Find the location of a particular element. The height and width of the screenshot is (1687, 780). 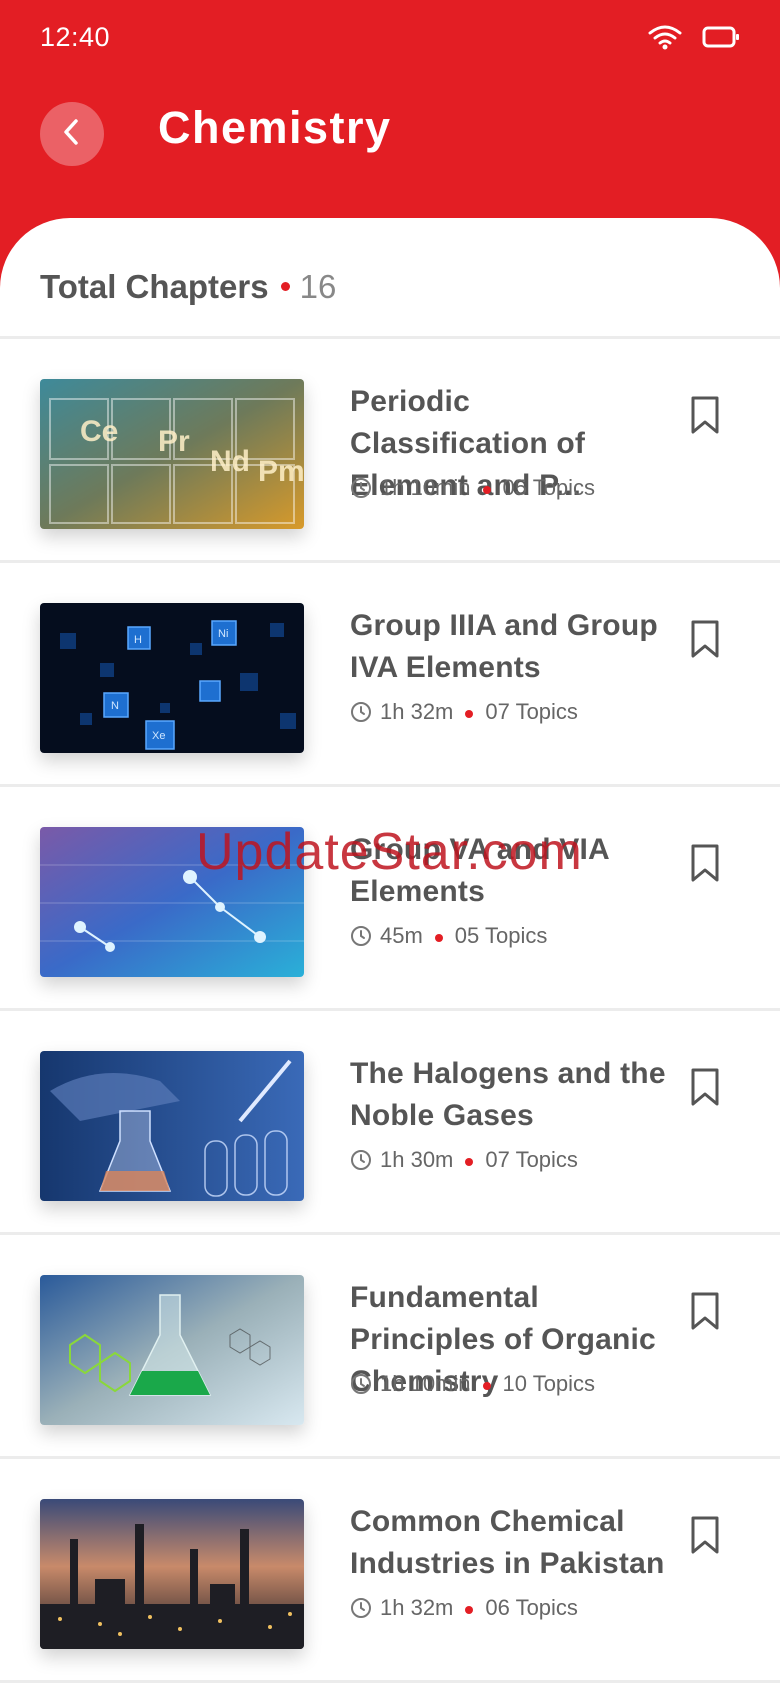

chapter-thumbnail-lab-glassware is located at coordinates (172, 1126).